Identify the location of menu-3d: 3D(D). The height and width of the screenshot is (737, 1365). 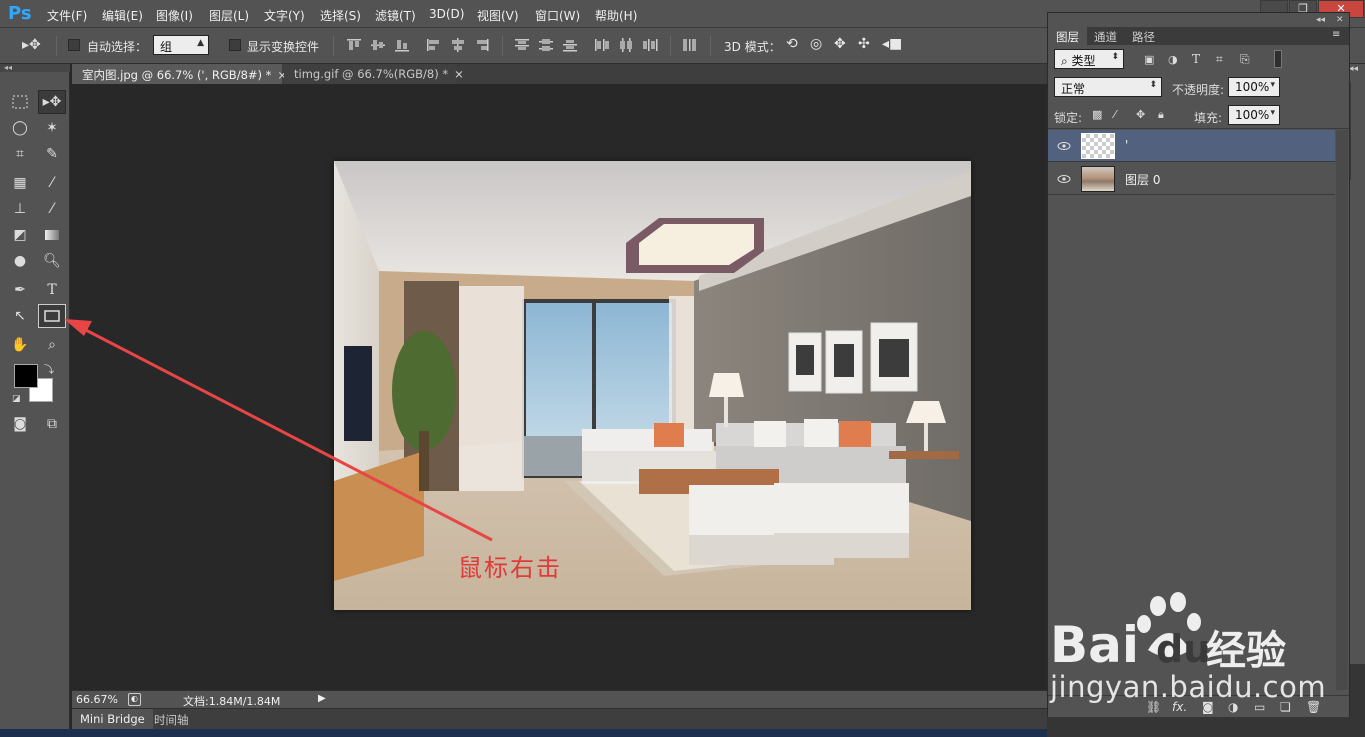
(446, 14).